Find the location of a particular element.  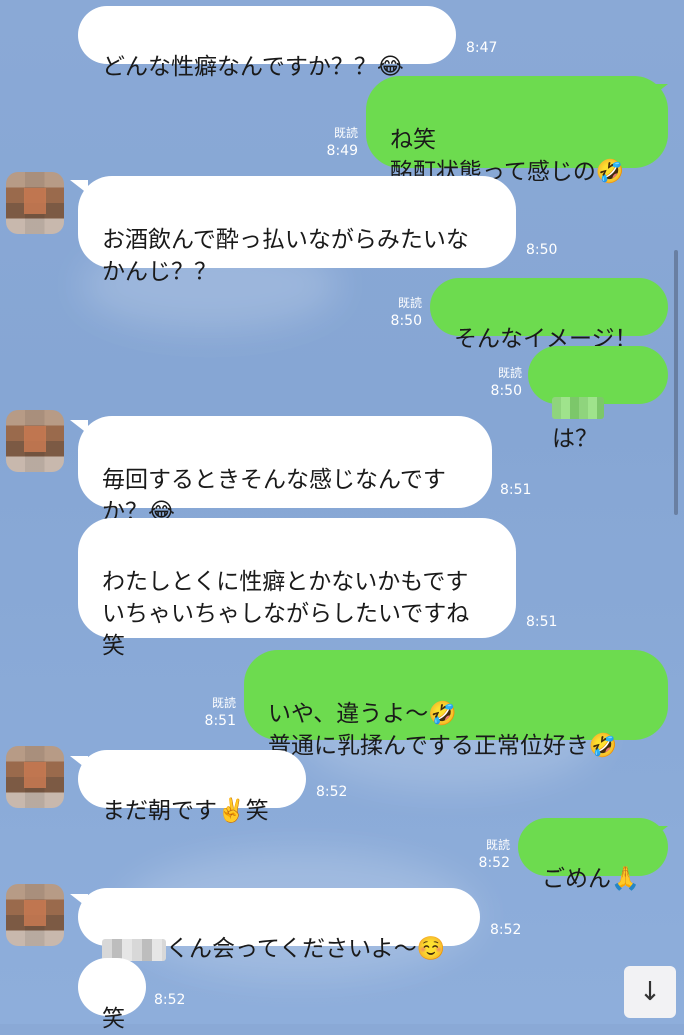

message-text: どんな性癖なんですか？？😂 is located at coordinates (253, 67).